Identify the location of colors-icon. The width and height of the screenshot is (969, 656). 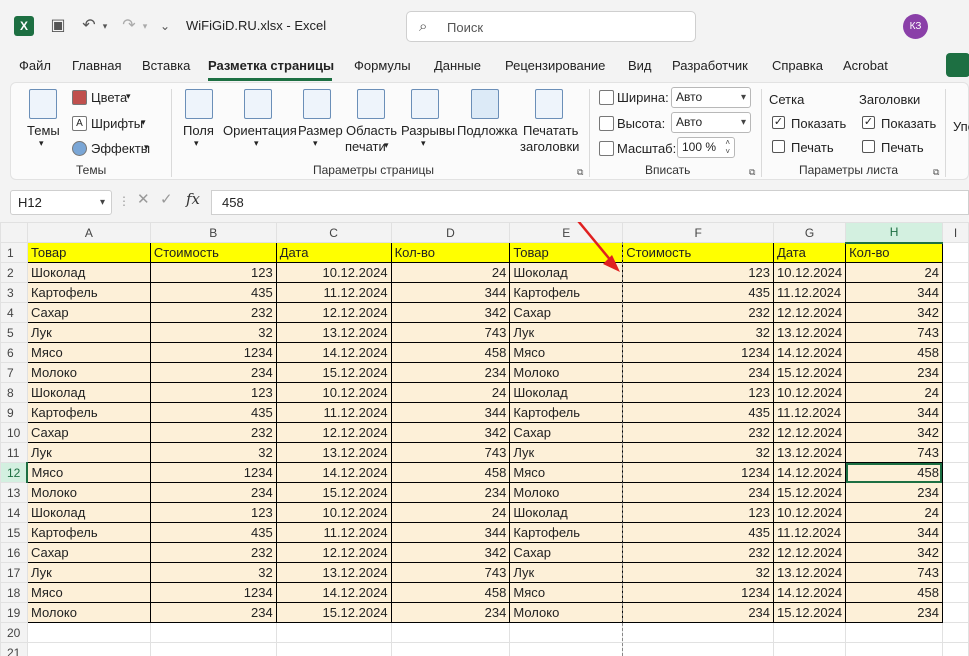
(79, 97).